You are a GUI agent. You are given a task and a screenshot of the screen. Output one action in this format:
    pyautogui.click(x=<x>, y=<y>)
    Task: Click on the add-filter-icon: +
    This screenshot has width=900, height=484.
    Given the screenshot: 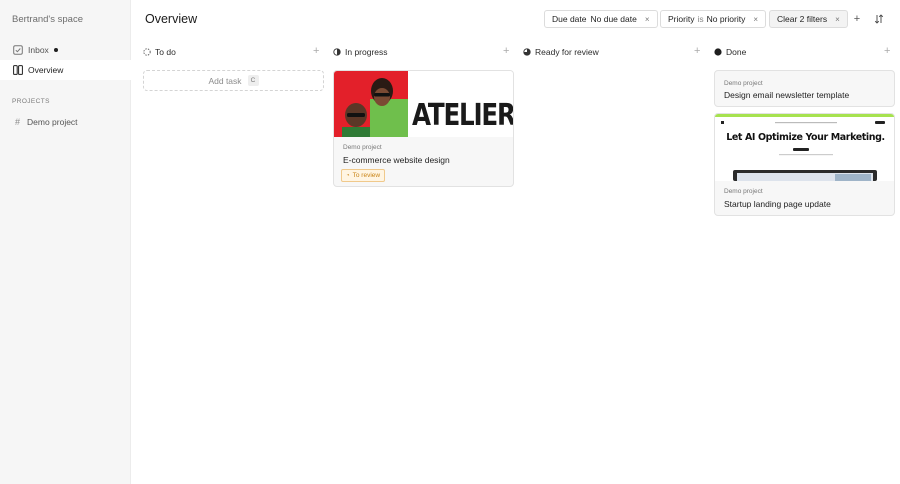 What is the action you would take?
    pyautogui.click(x=857, y=19)
    